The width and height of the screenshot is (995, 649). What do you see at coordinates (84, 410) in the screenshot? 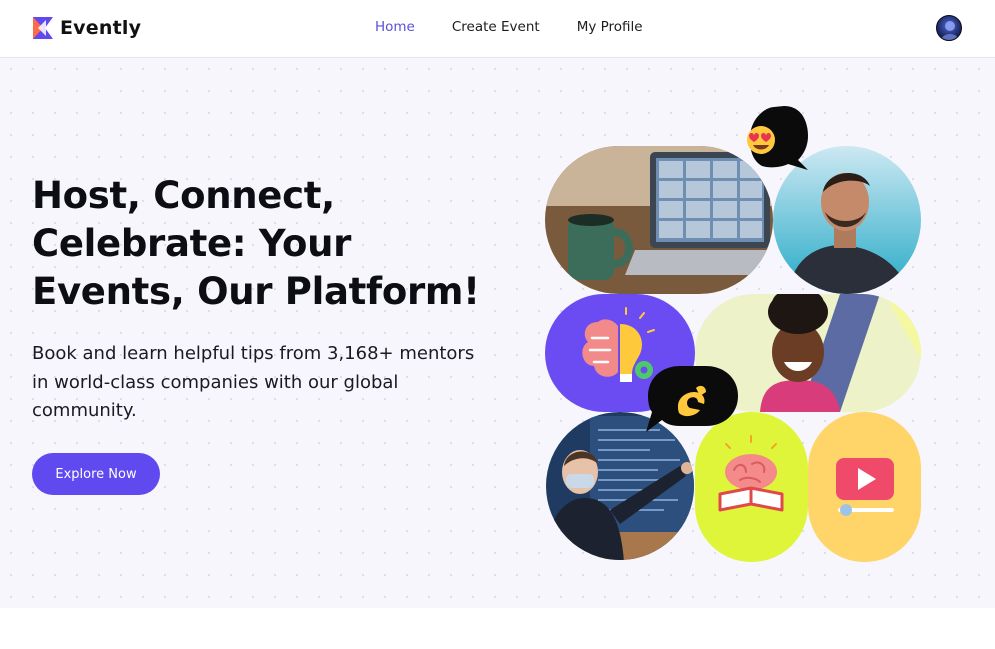
I see `hero-subtitle-line-3: community.` at bounding box center [84, 410].